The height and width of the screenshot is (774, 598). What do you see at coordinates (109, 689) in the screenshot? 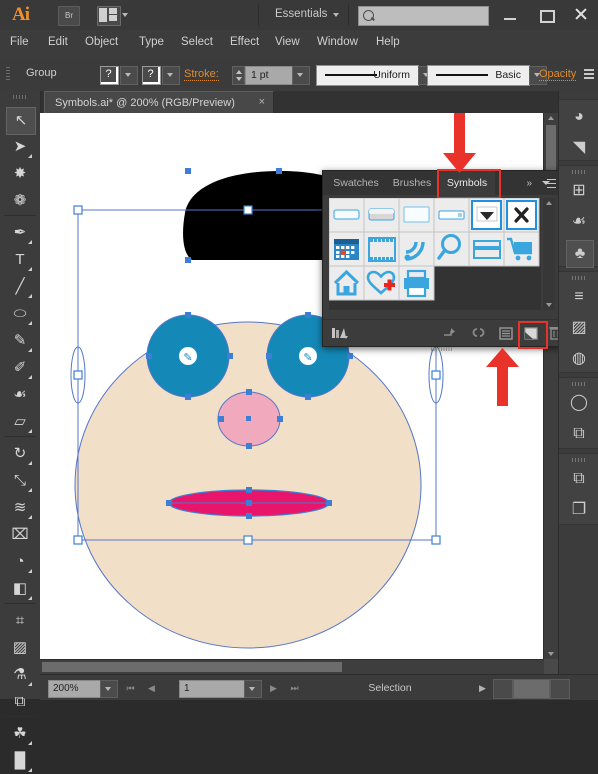
I see `zoom-level-dropdown` at bounding box center [109, 689].